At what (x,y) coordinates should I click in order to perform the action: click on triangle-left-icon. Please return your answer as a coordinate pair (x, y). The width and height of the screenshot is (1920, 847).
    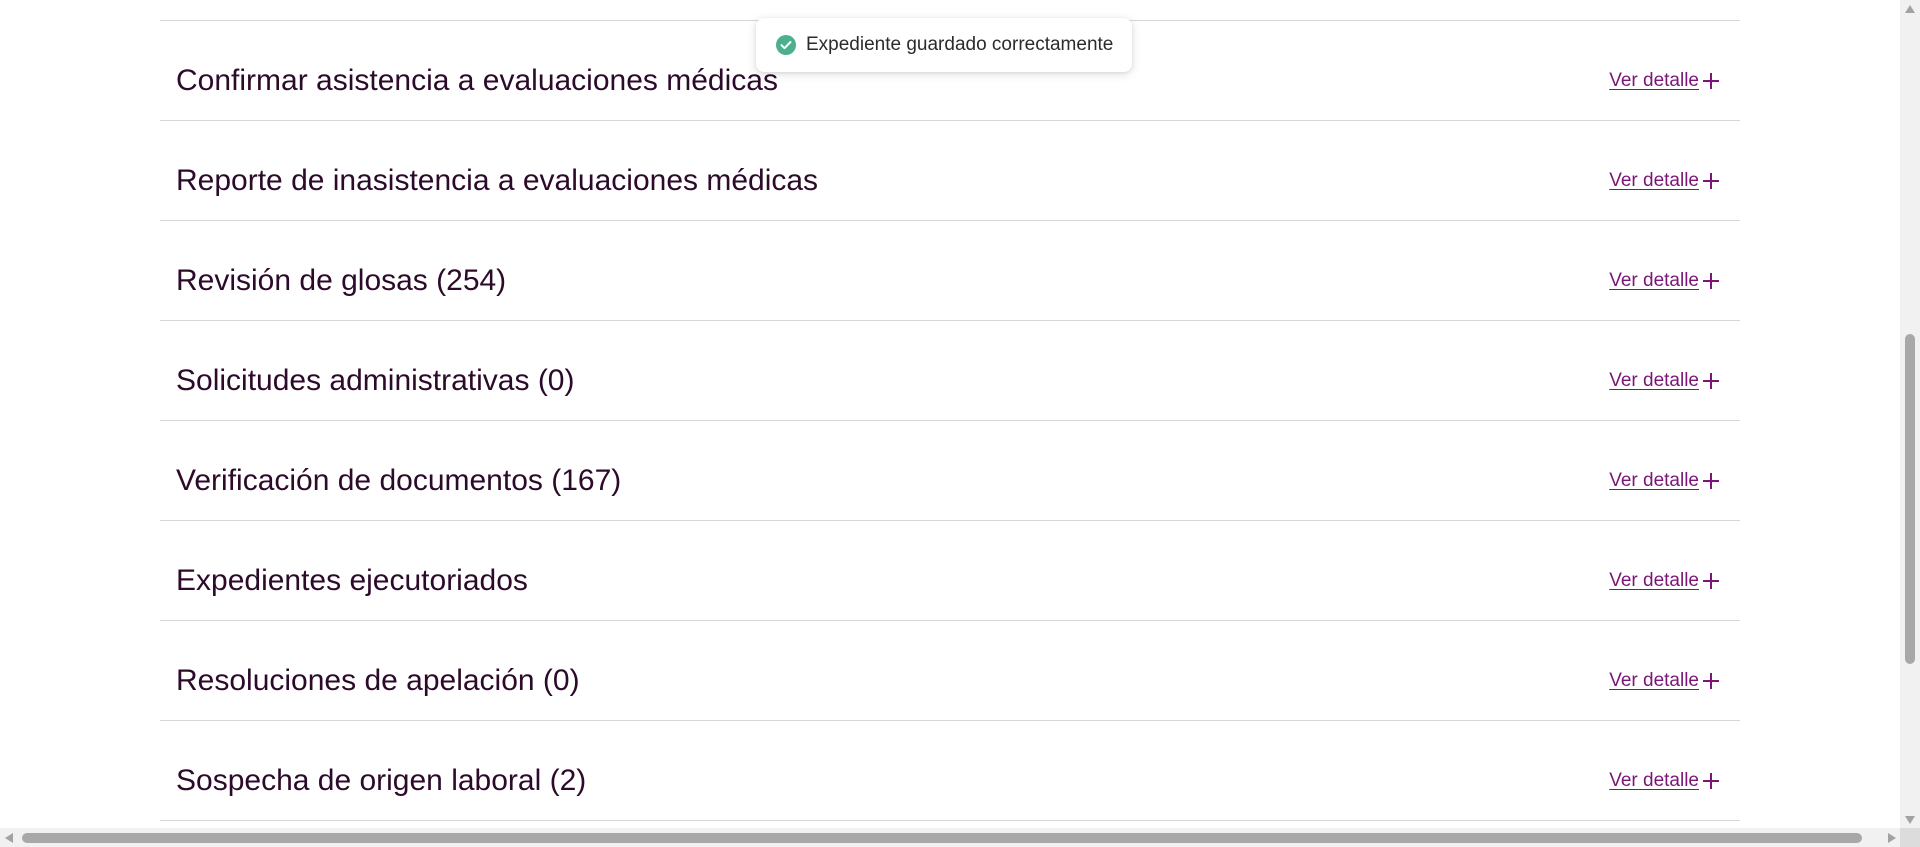
    Looking at the image, I should click on (8, 837).